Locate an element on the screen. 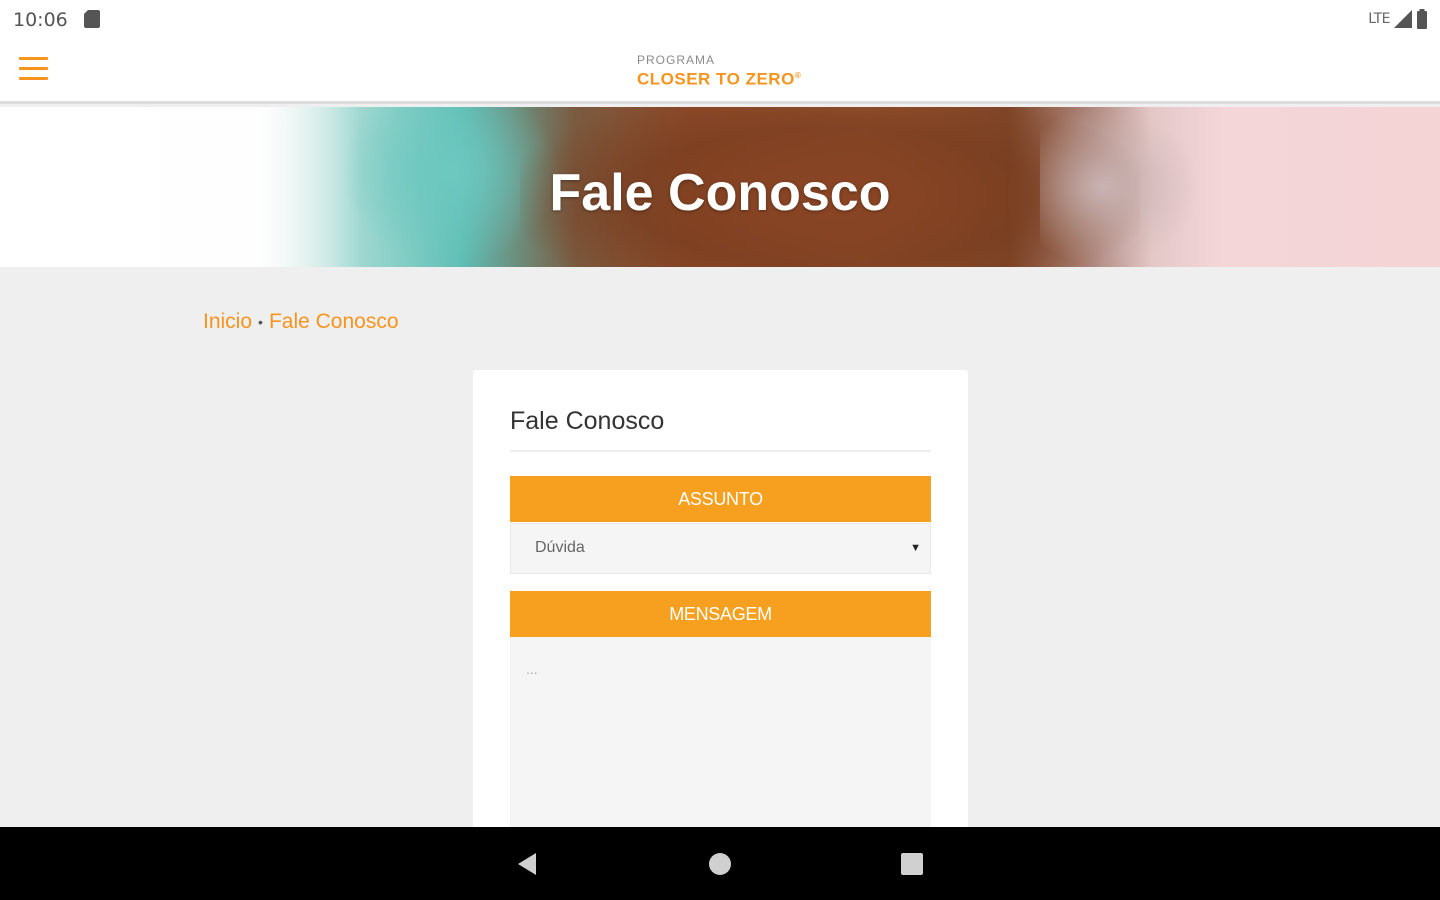  breadcrumb-current: Fale Conosco is located at coordinates (334, 322).